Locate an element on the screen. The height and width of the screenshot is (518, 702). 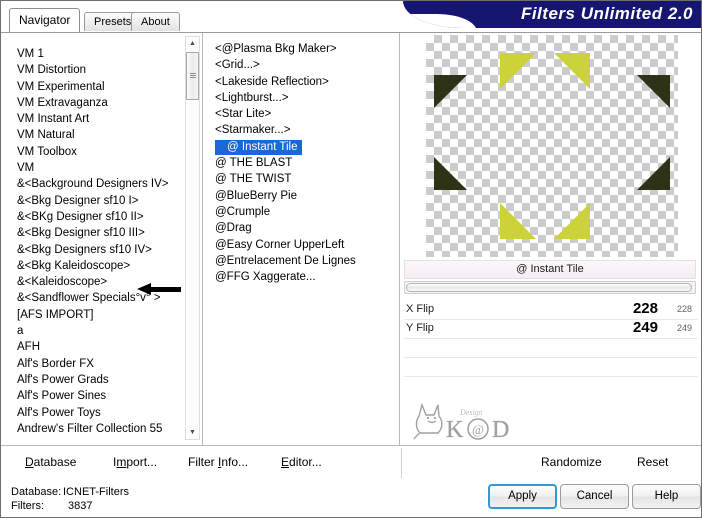
scroll-up-arrow: ▲ is located at coordinates (192, 43).